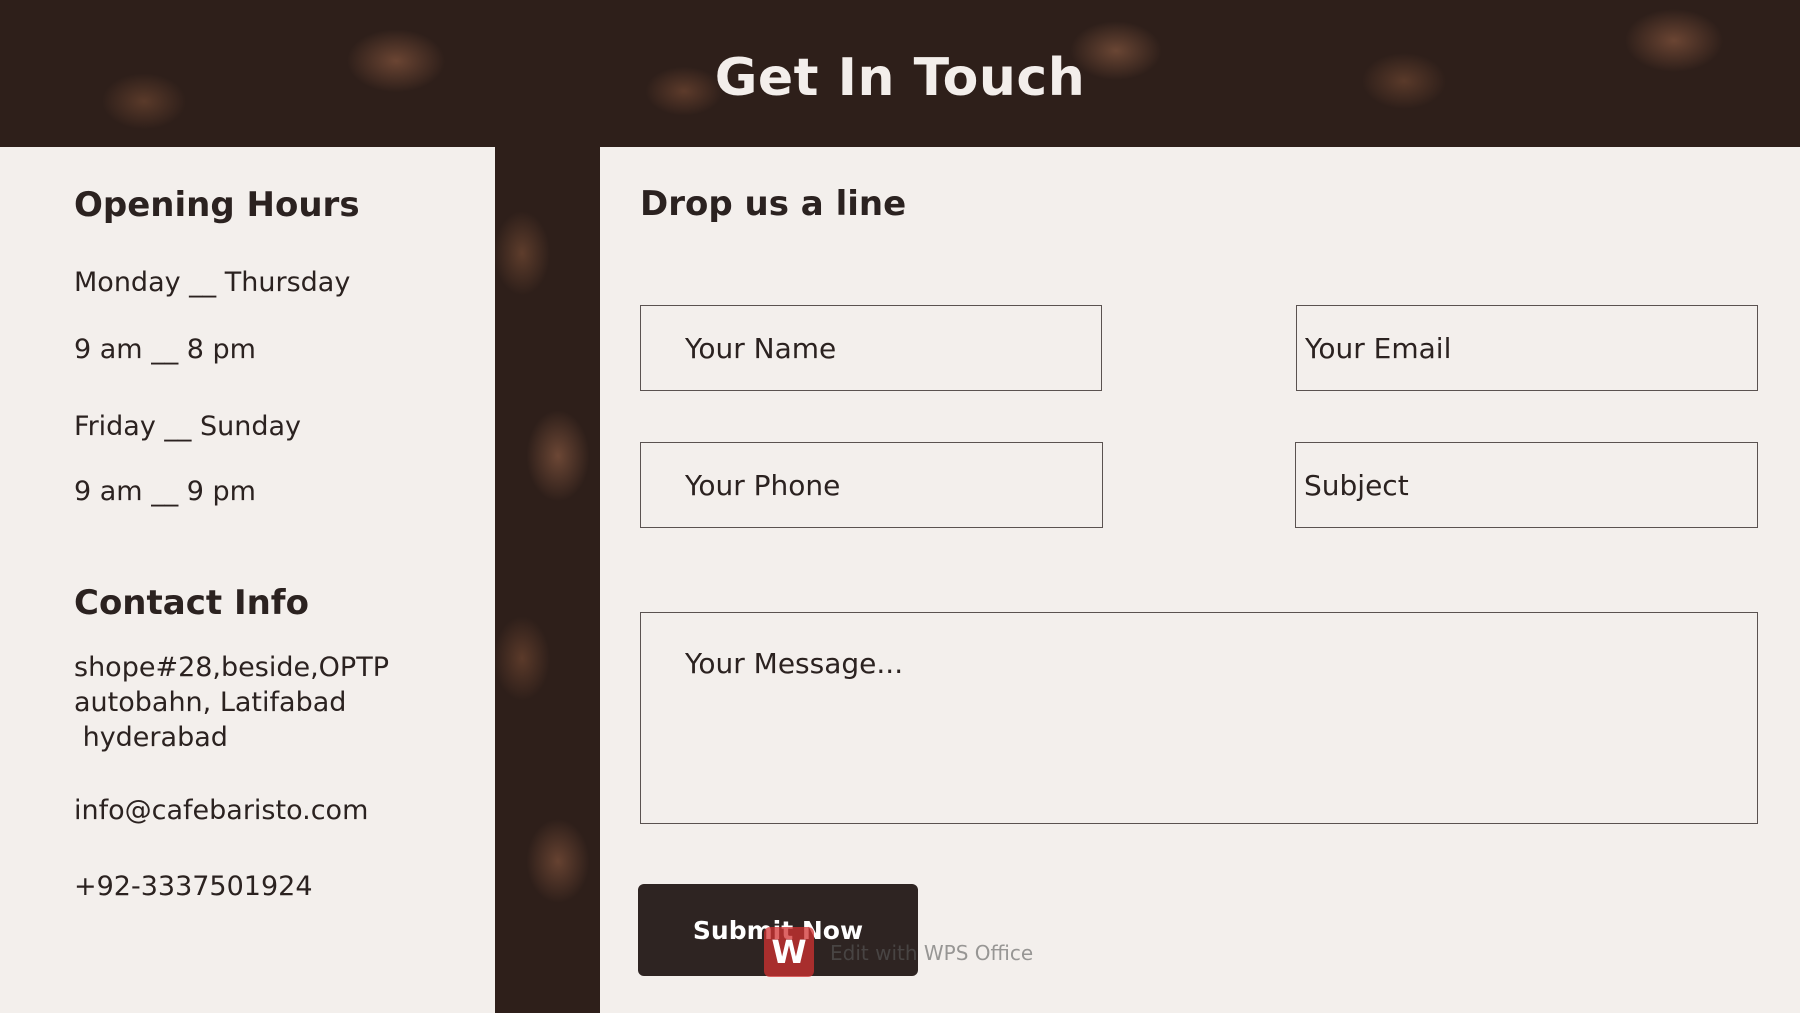 Image resolution: width=1800 pixels, height=1013 pixels. I want to click on contact-email: info@cafebaristo.com, so click(221, 810).